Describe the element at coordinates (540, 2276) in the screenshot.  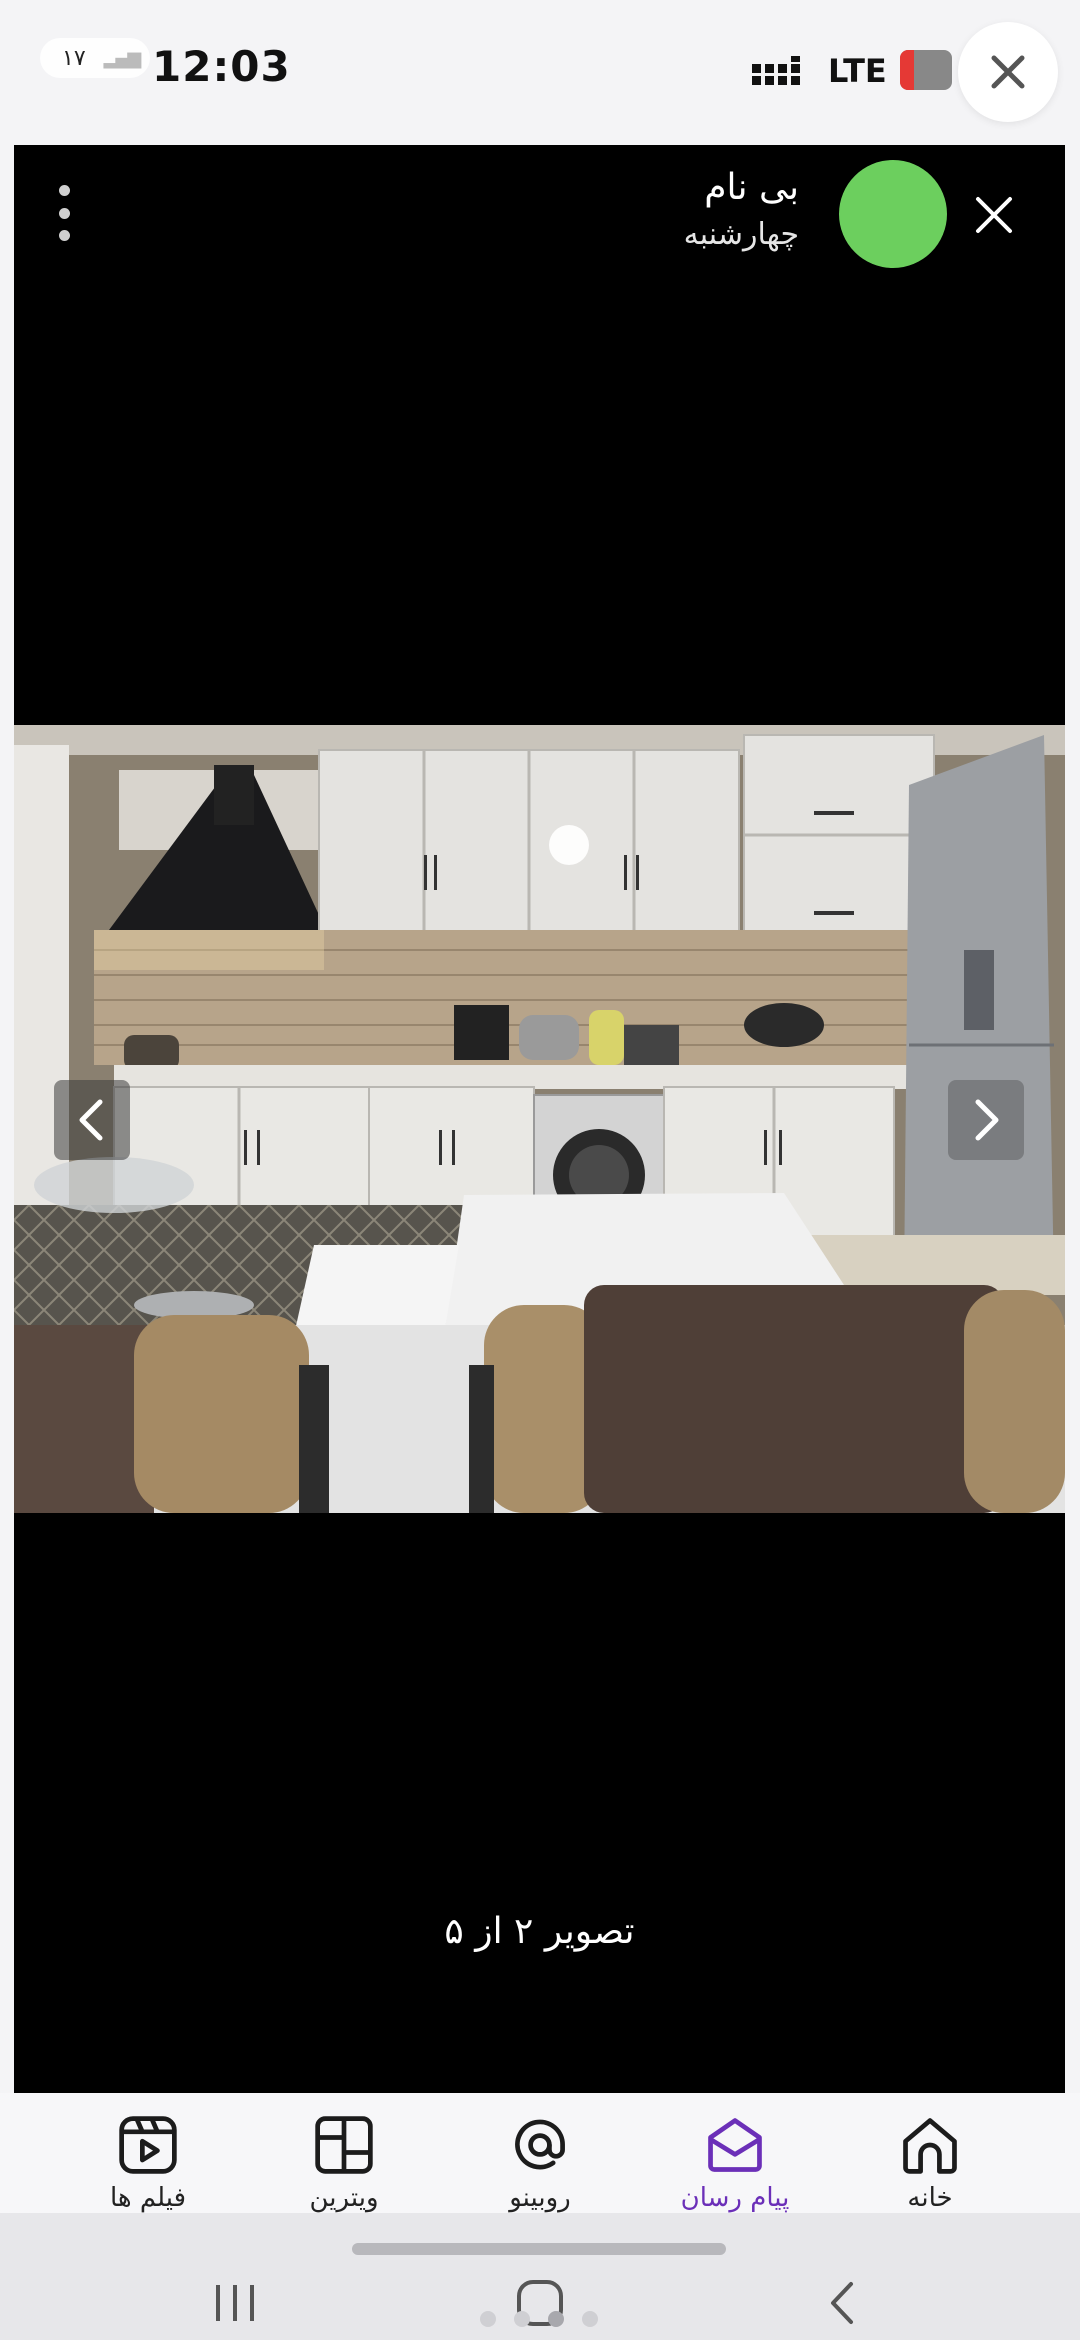
I see `system-navigation-bar` at that location.